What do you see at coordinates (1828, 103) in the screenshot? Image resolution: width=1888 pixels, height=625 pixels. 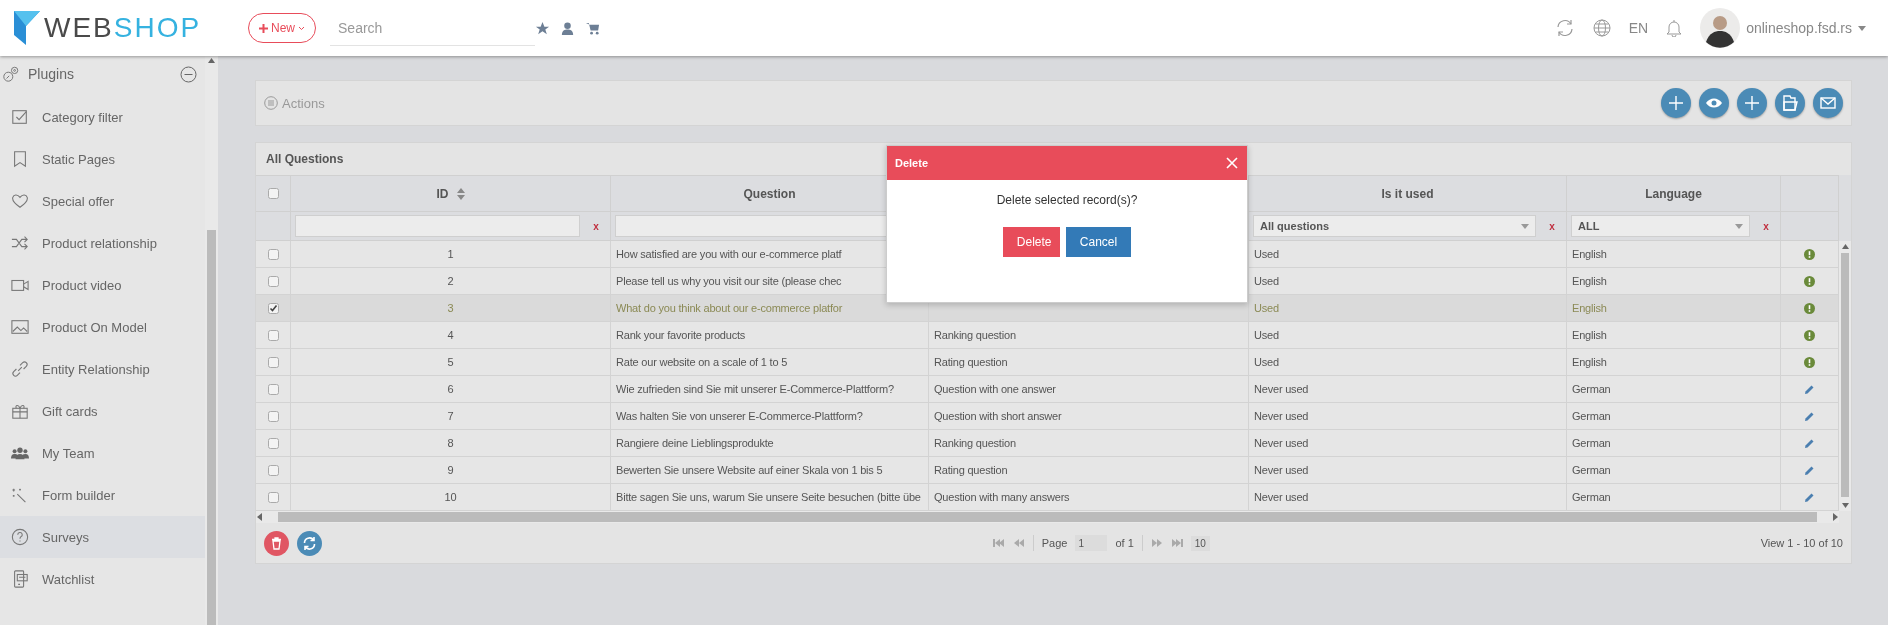 I see `mail-button` at bounding box center [1828, 103].